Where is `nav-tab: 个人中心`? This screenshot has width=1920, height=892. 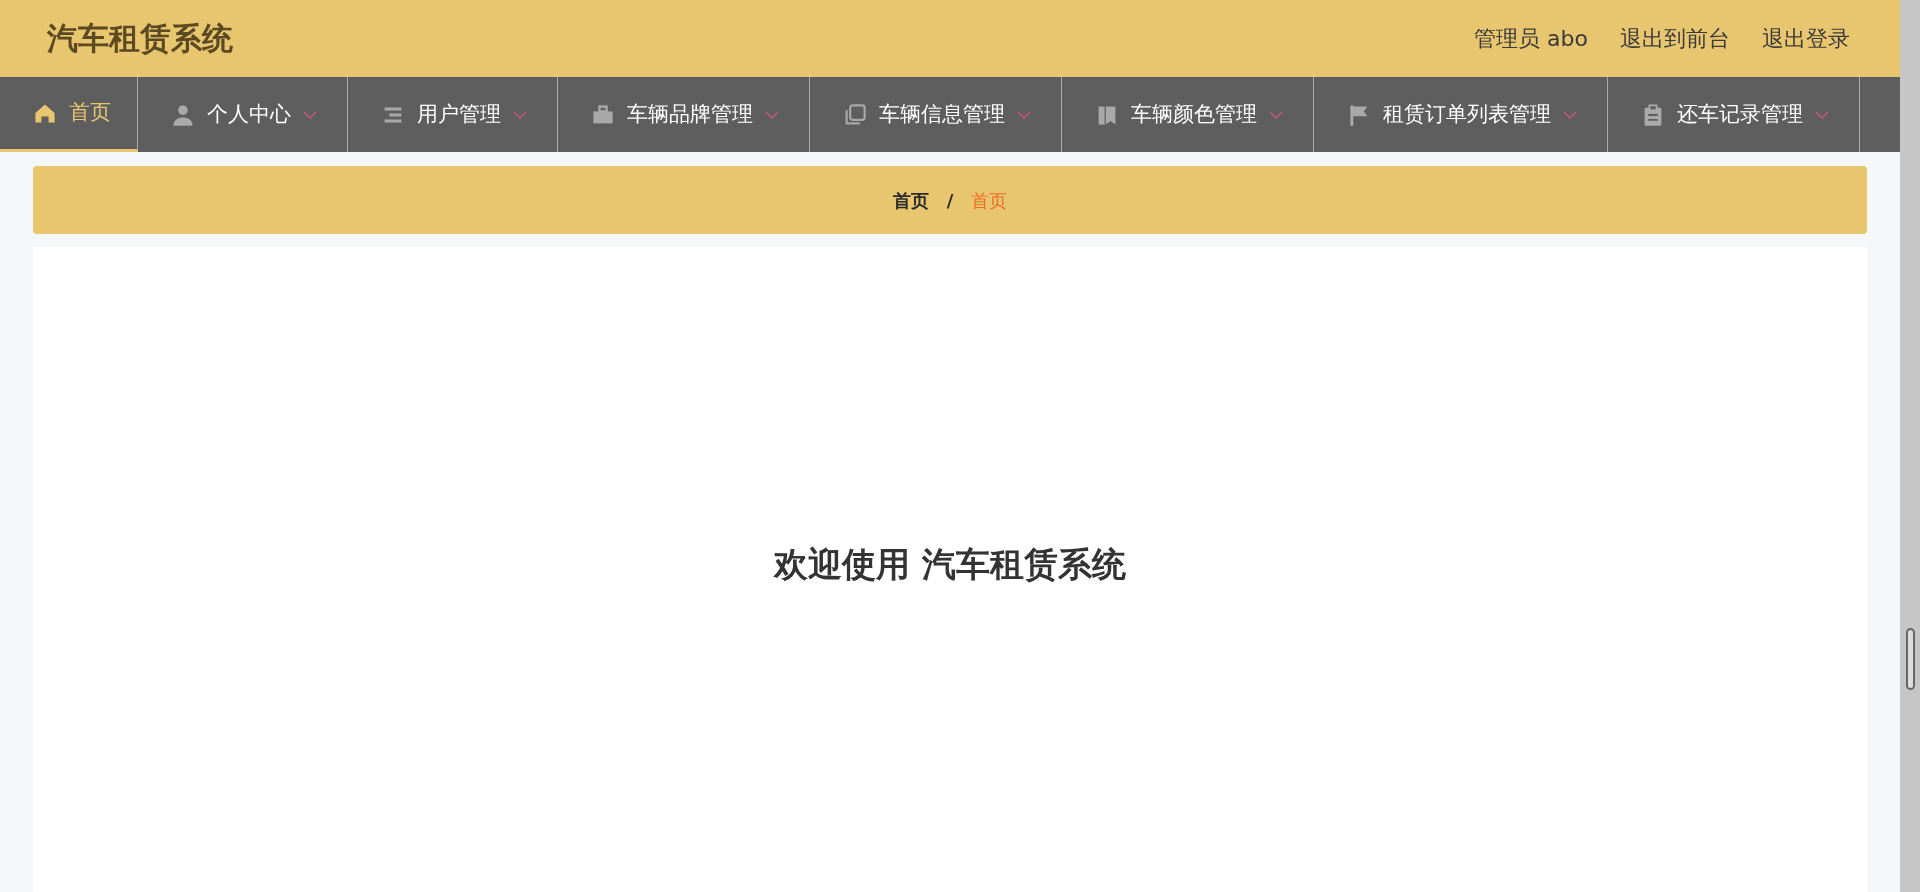
nav-tab: 个人中心 is located at coordinates (243, 114).